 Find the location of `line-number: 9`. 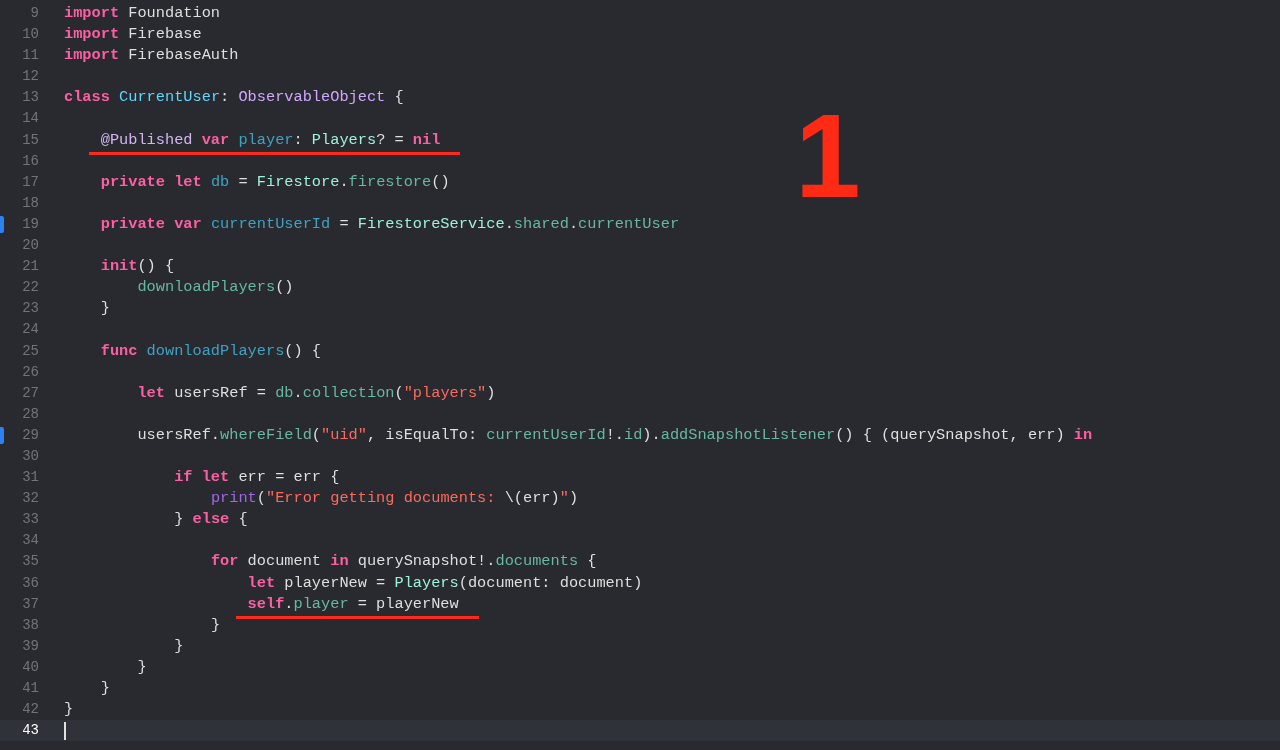

line-number: 9 is located at coordinates (34, 13).